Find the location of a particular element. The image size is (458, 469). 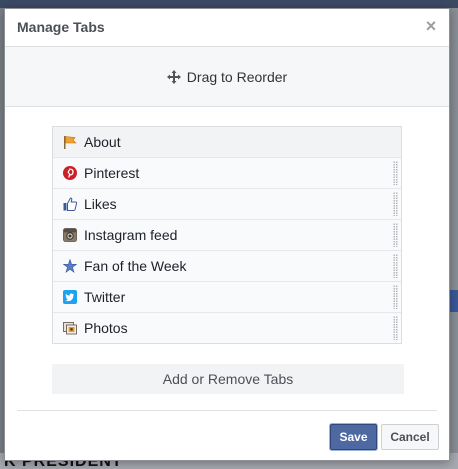

thumbs-up-icon is located at coordinates (70, 204).